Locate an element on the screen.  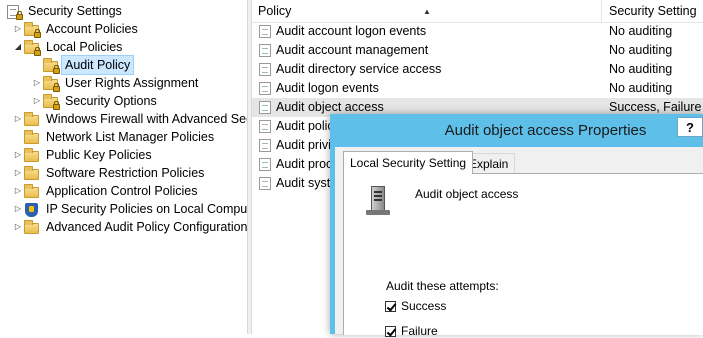
success-checkbox: Success is located at coordinates (415, 306).